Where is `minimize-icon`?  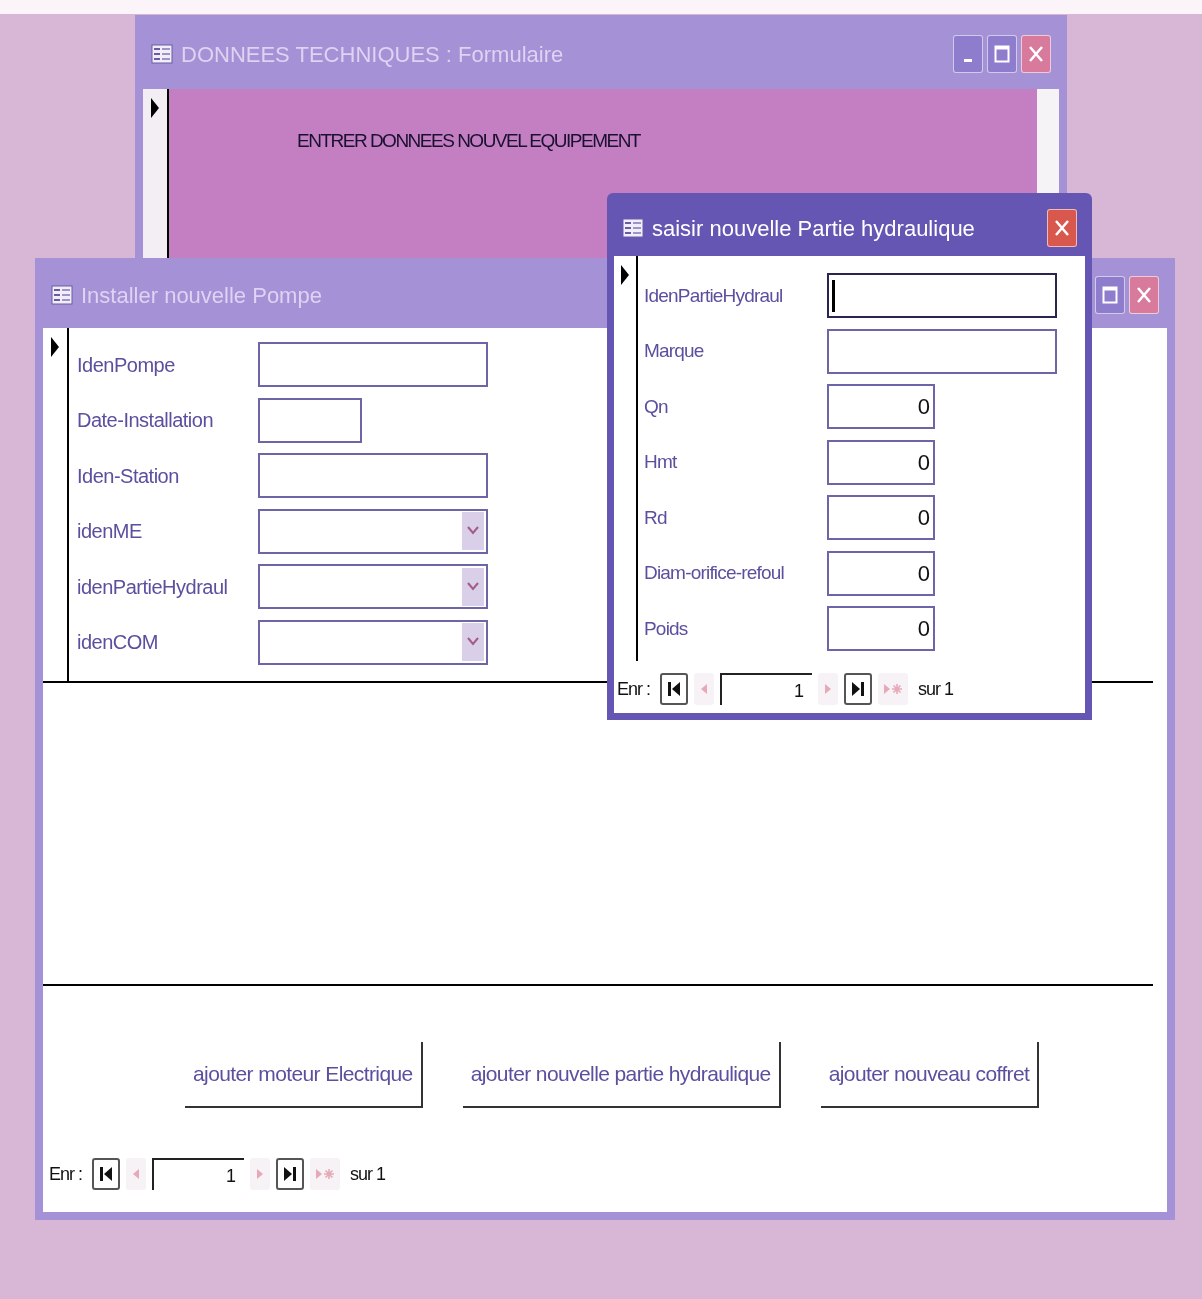 minimize-icon is located at coordinates (968, 60).